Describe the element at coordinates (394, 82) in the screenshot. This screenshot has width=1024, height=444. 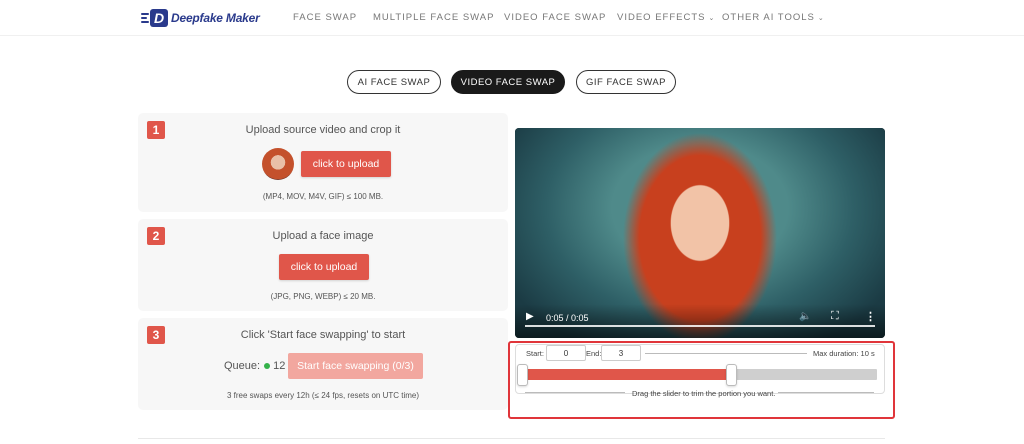
I see `tab-ai-face-swap: AI FACE SWAP` at that location.